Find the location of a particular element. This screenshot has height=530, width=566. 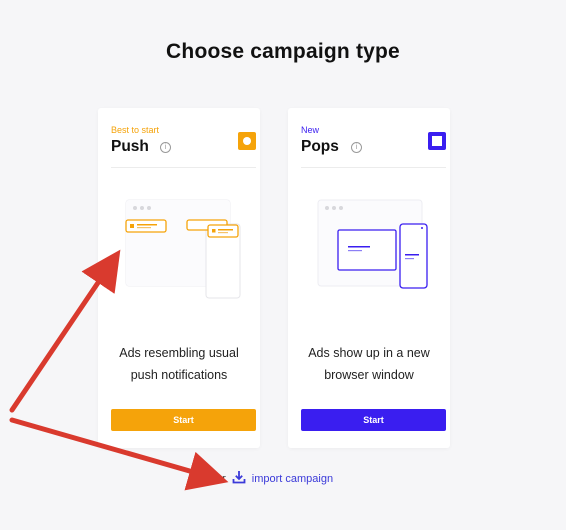

pops-title: Pops is located at coordinates (320, 146).